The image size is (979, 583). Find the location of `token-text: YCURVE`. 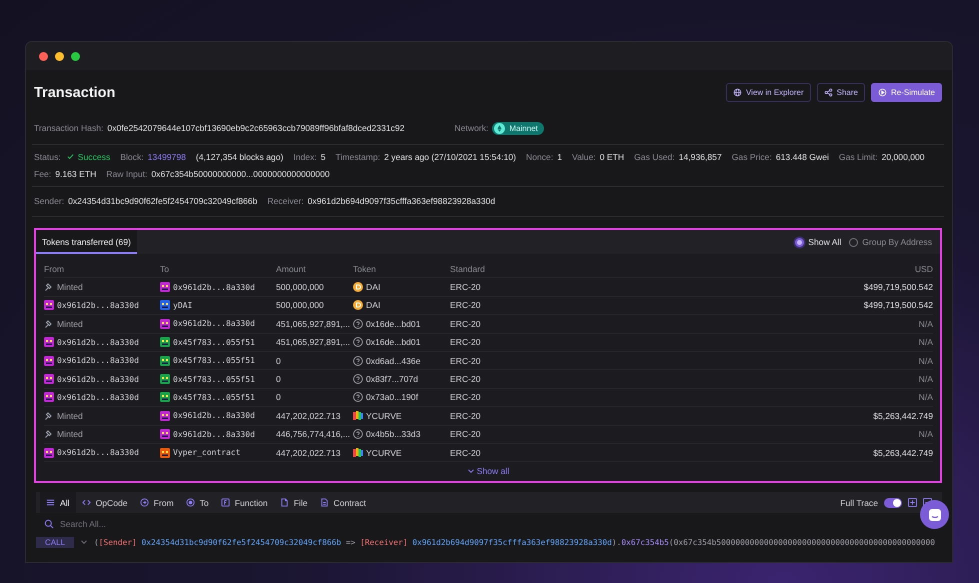

token-text: YCURVE is located at coordinates (384, 415).